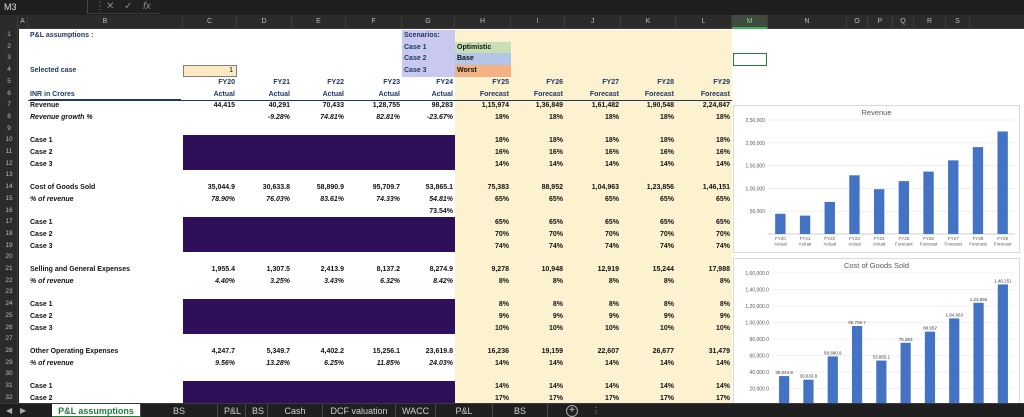 The height and width of the screenshot is (417, 1024). I want to click on table-cell: 1,61,482, so click(593, 106).